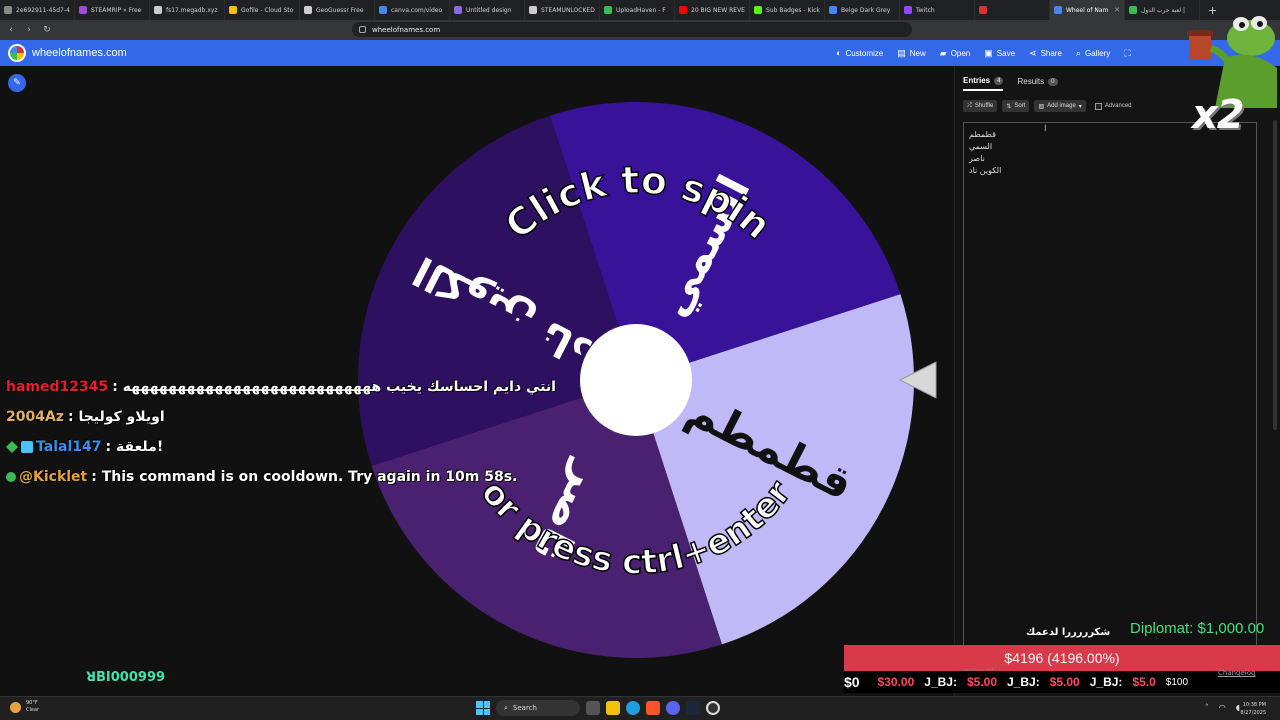  I want to click on reload-icon: ↻, so click(47, 30).